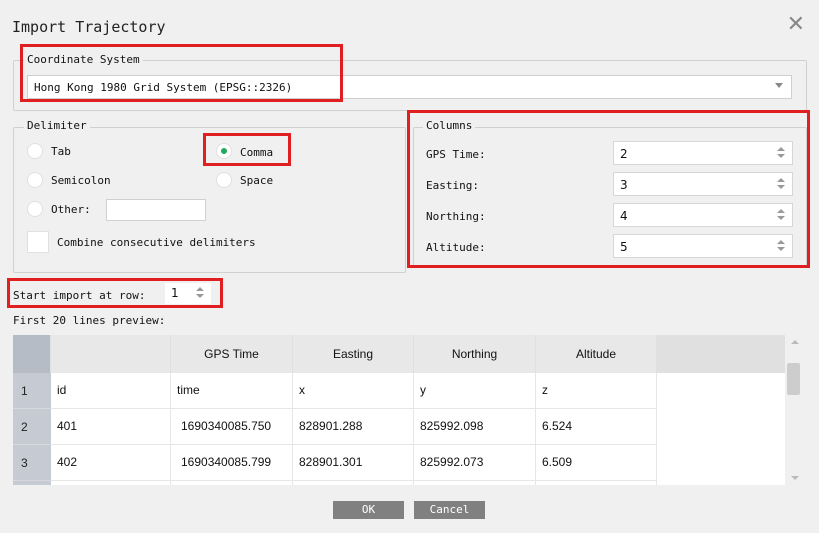 The width and height of the screenshot is (819, 533). Describe the element at coordinates (452, 185) in the screenshot. I see `easting-label: Easting:` at that location.